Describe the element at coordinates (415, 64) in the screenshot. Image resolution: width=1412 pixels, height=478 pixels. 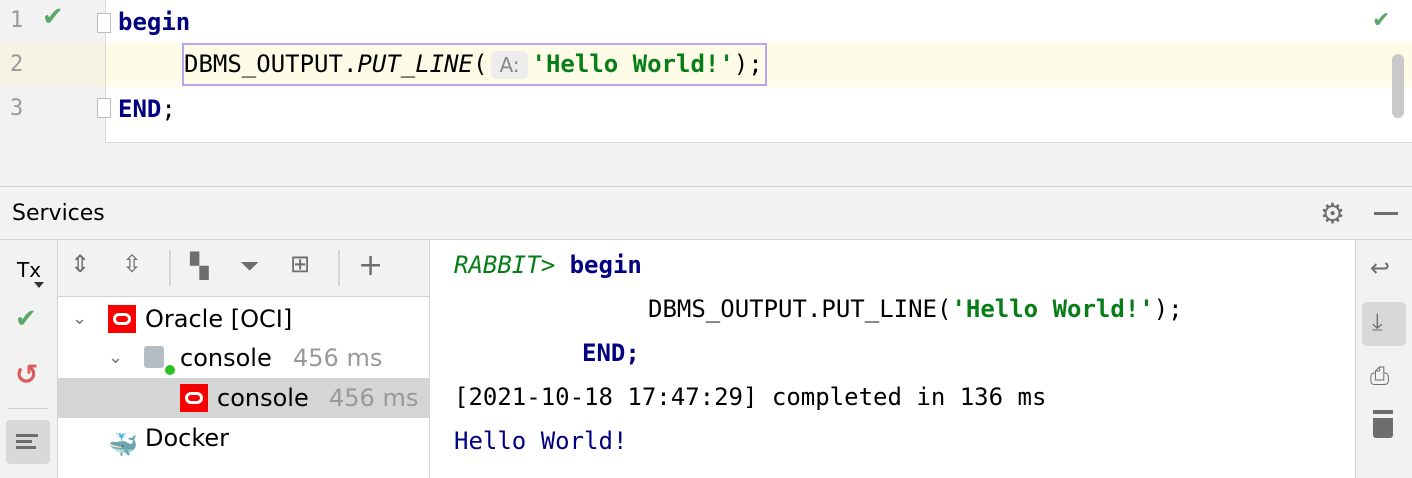
I see `code-method: PUT_LINE` at that location.